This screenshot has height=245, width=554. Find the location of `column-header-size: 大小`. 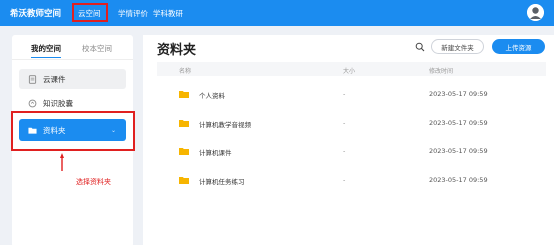

column-header-size: 大小 is located at coordinates (349, 70).